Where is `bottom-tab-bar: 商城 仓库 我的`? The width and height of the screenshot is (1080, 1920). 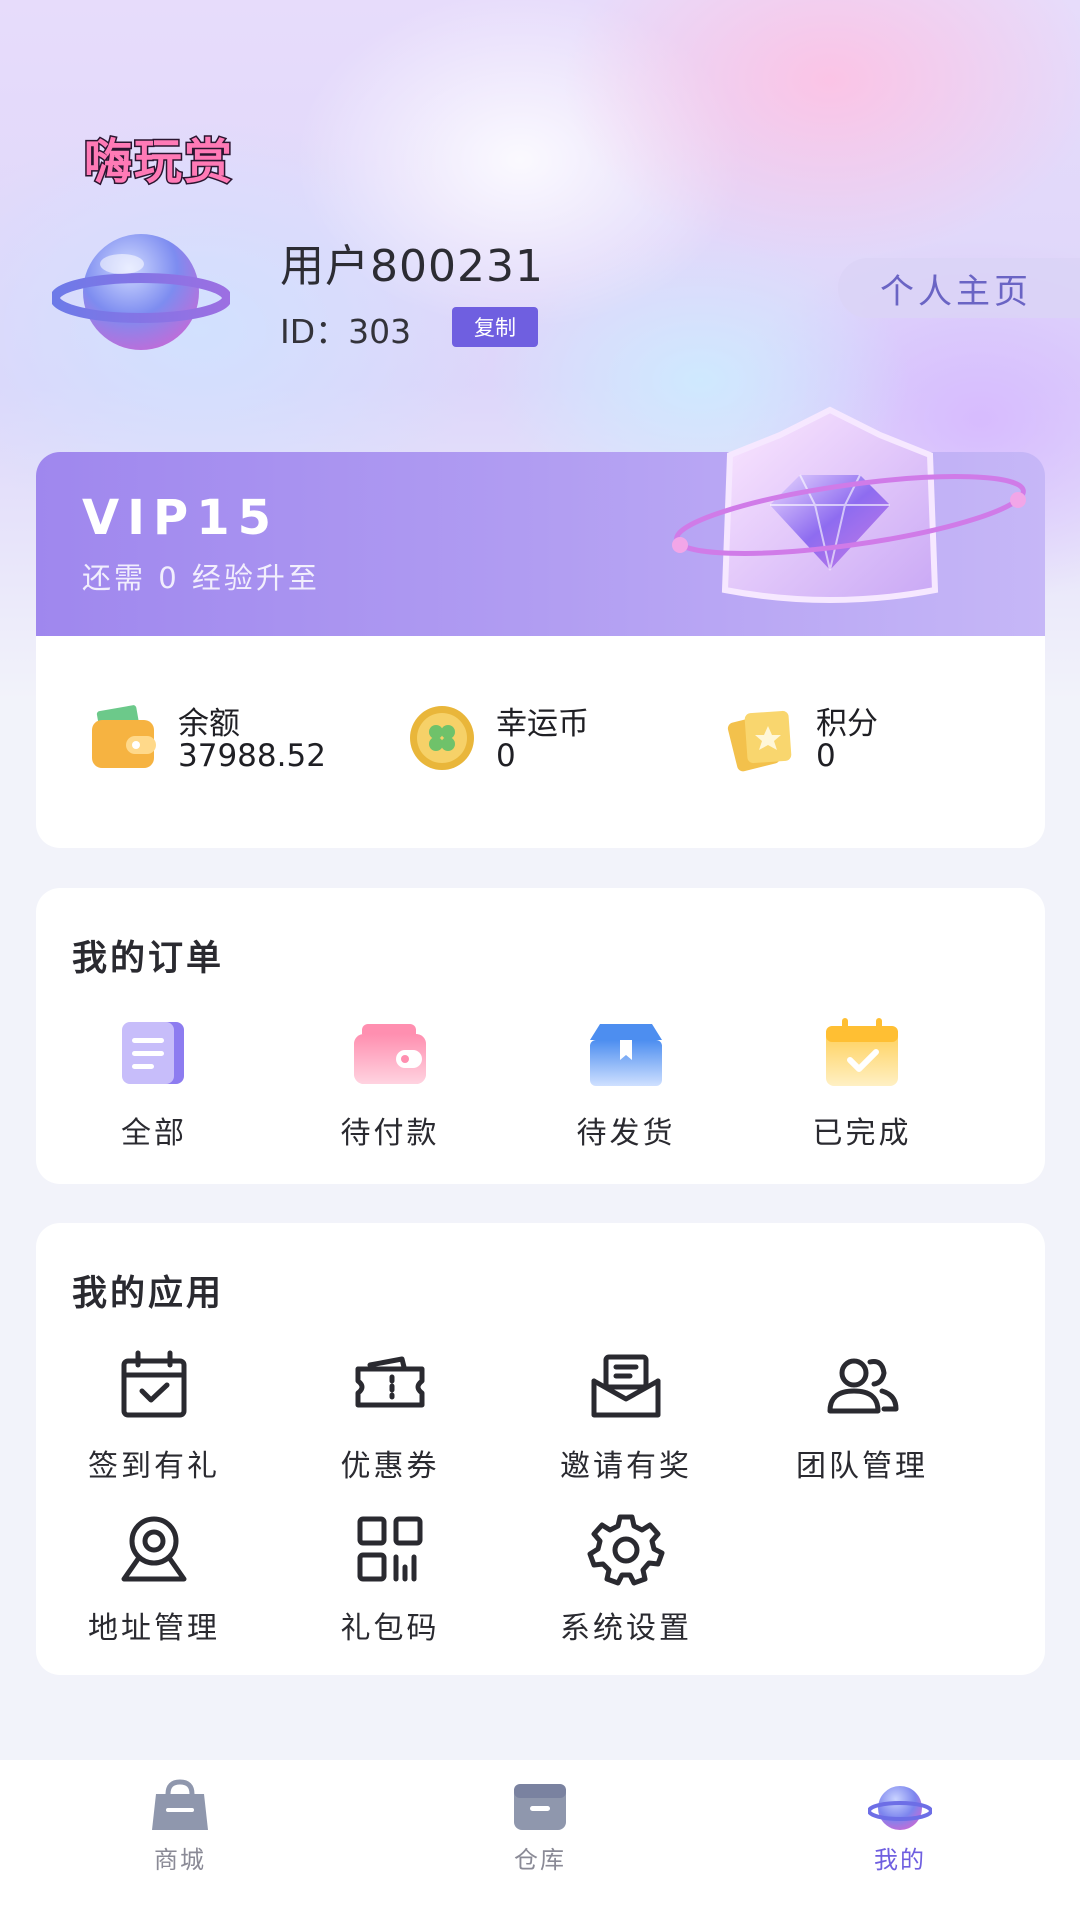
bottom-tab-bar: 商城 仓库 我的 is located at coordinates (540, 1840).